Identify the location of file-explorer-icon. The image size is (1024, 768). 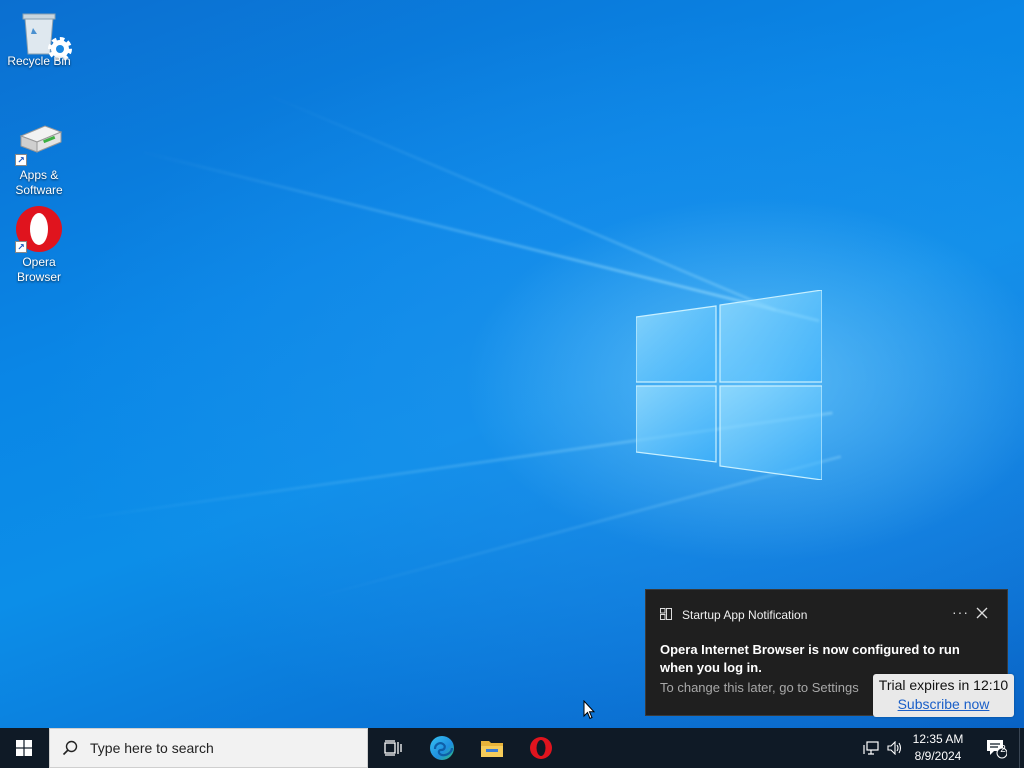
(492, 749).